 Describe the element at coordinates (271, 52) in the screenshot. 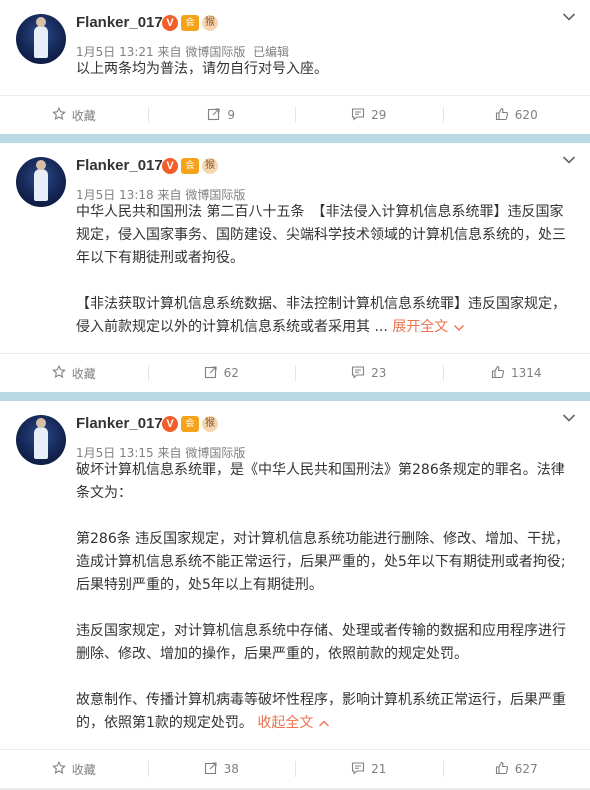

I see `edited-label: 已编辑` at that location.